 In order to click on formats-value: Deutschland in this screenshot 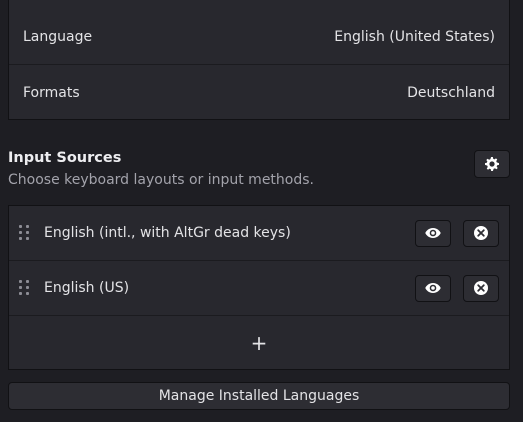, I will do `click(451, 92)`.